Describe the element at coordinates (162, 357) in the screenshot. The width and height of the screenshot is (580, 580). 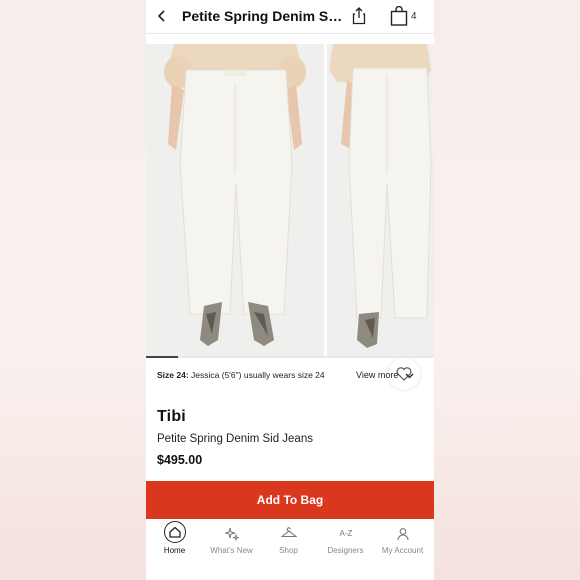
I see `gallery-progress-indicator` at that location.